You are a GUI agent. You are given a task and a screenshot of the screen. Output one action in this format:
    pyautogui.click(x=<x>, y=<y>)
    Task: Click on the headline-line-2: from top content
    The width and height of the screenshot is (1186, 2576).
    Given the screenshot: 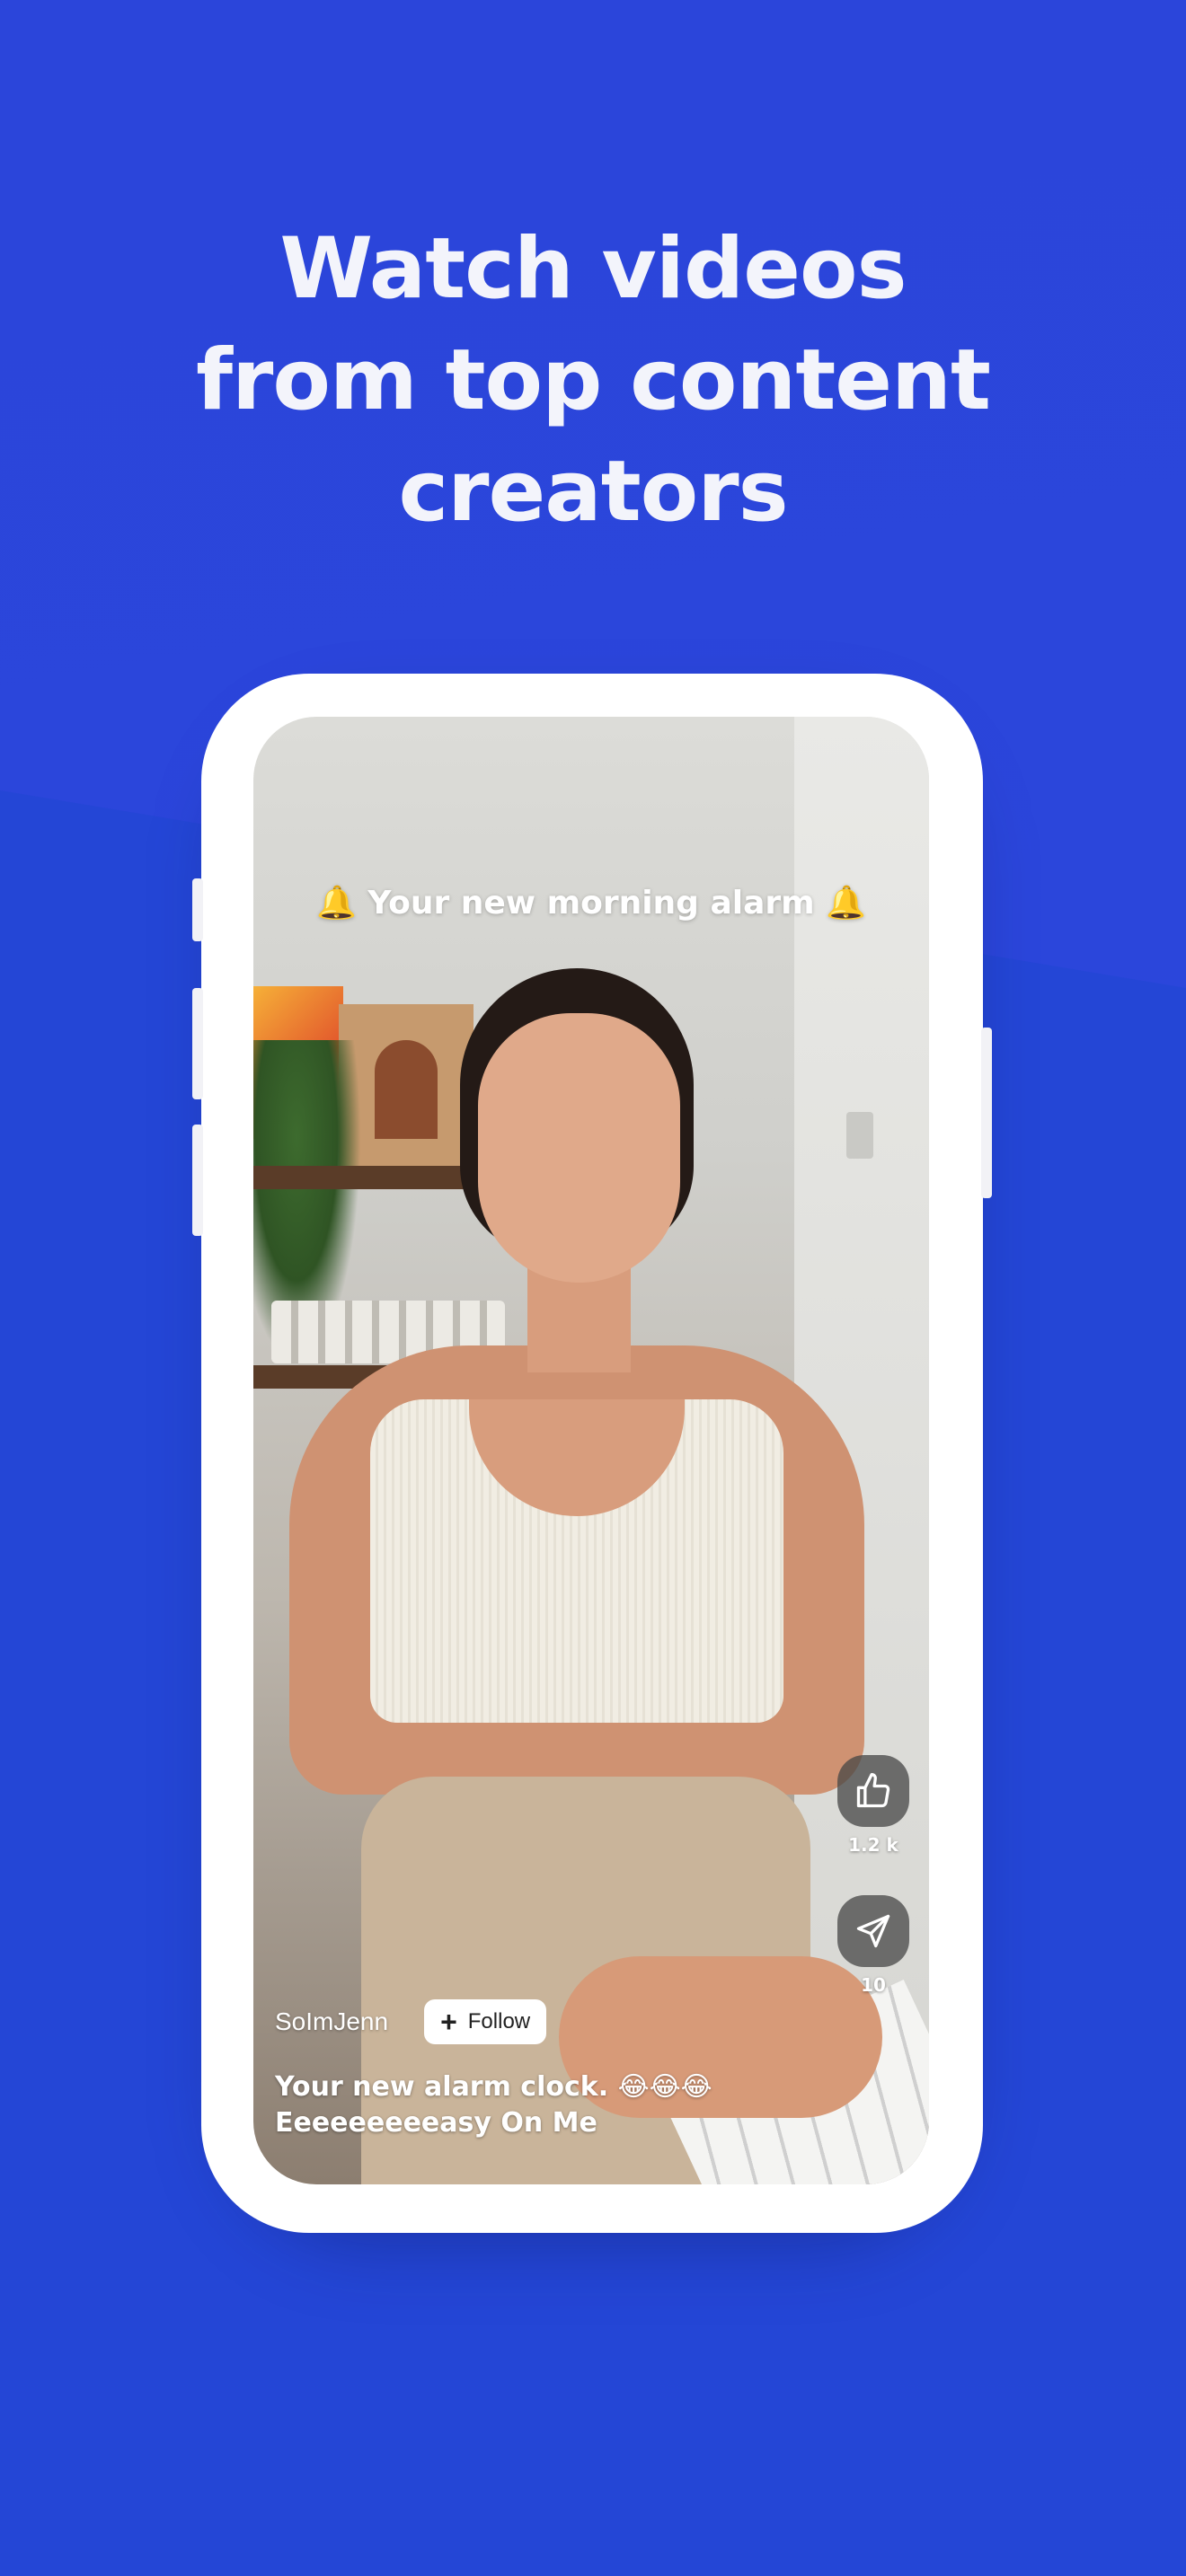 What is the action you would take?
    pyautogui.click(x=593, y=380)
    